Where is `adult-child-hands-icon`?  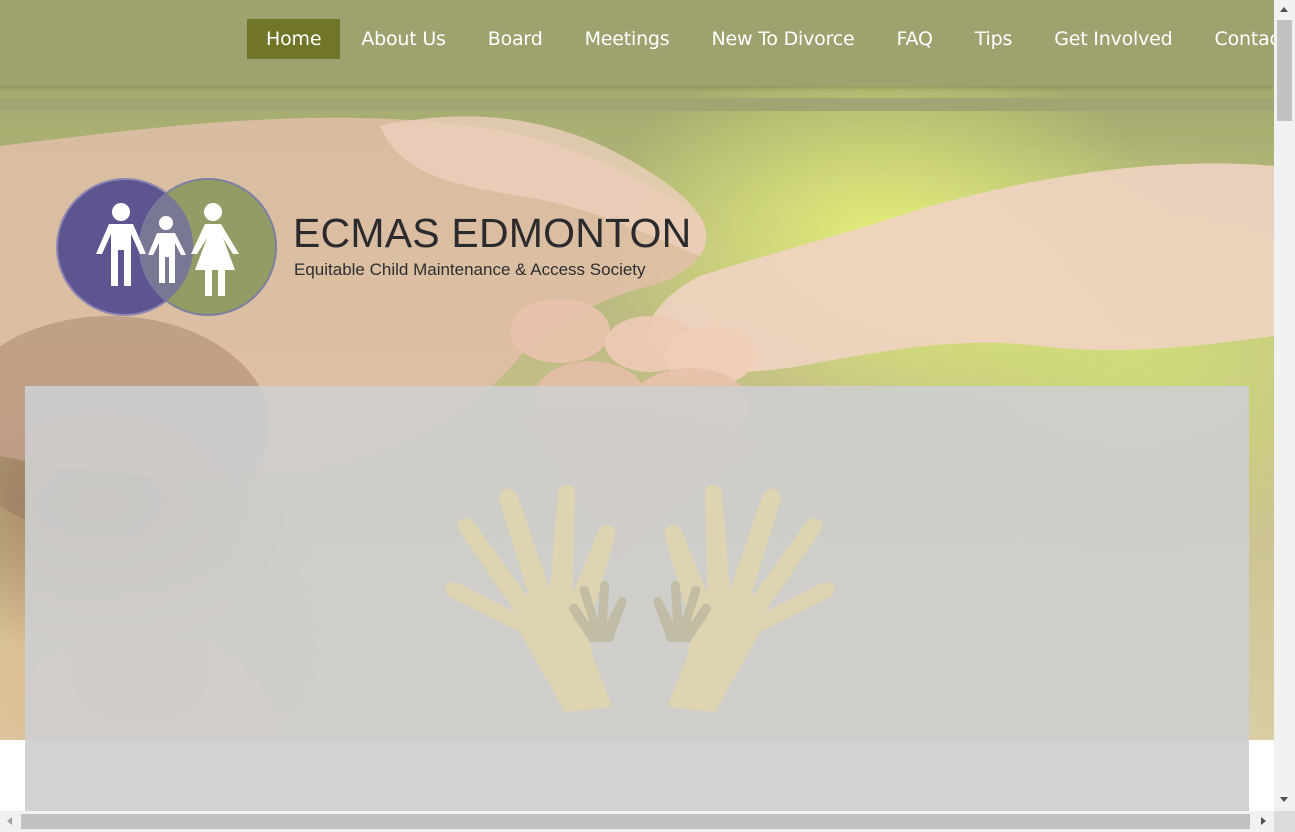 adult-child-hands-icon is located at coordinates (640, 598).